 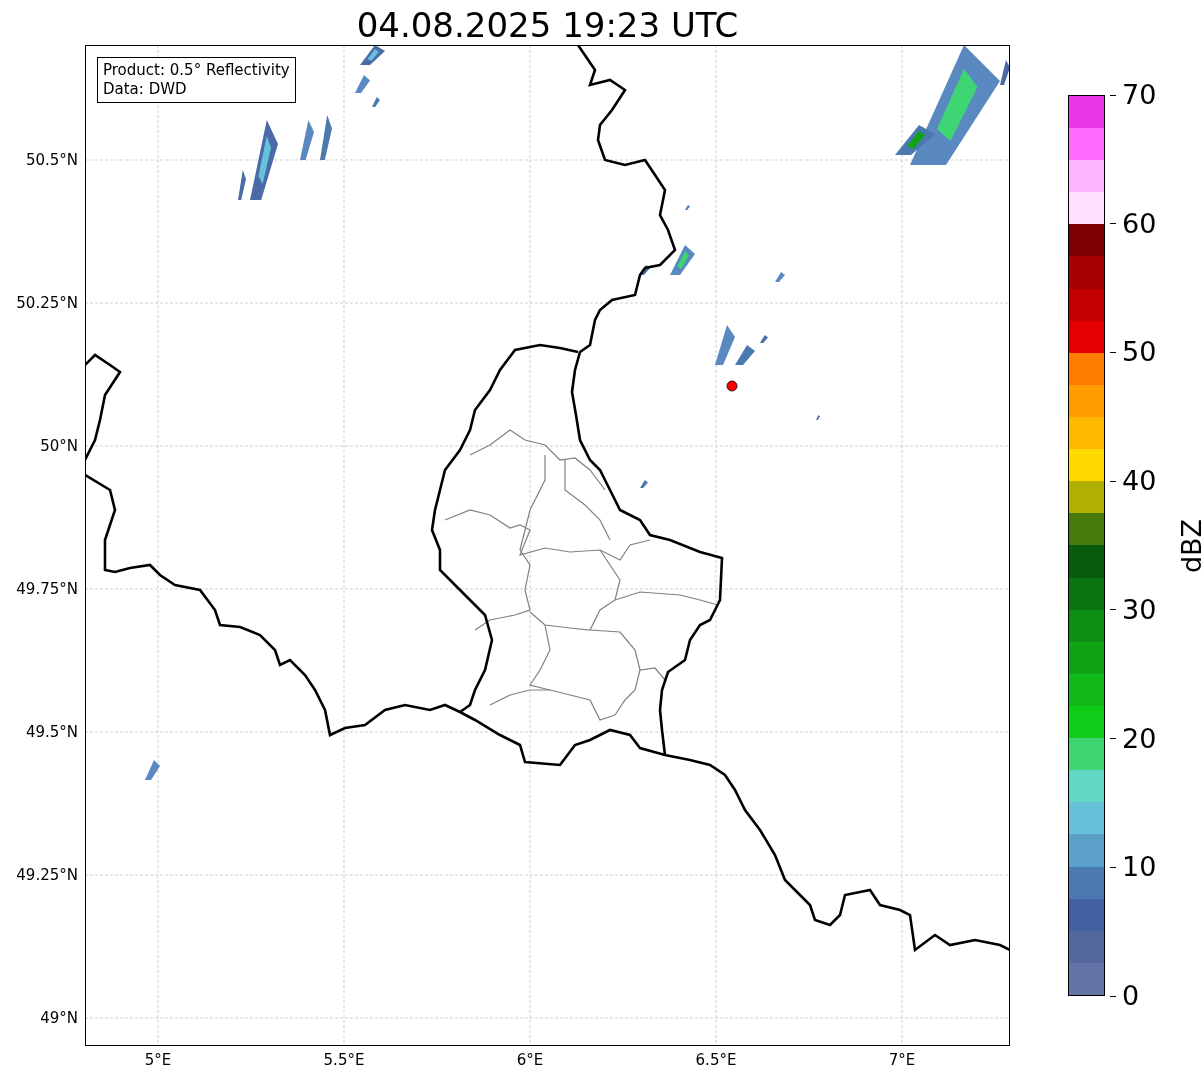 What do you see at coordinates (59, 446) in the screenshot?
I see `latitude-label: 50°N` at bounding box center [59, 446].